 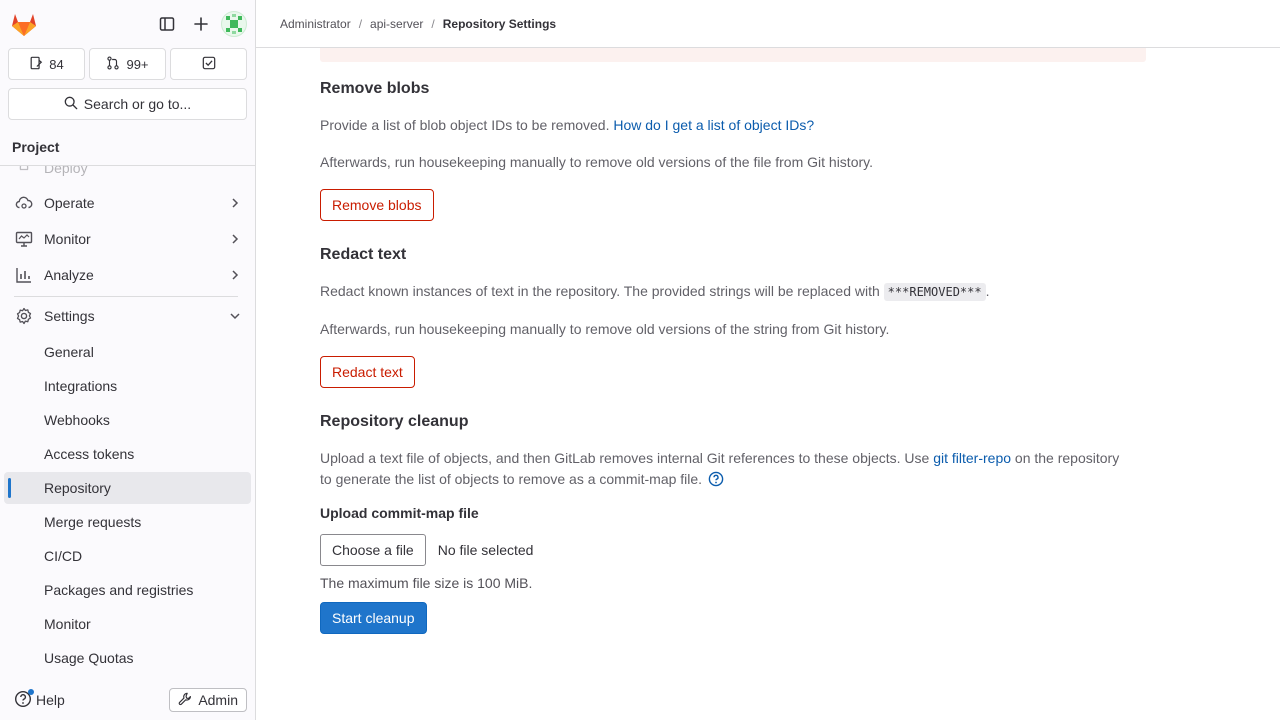 What do you see at coordinates (377, 205) in the screenshot?
I see `remove-blobs-button: Remove blobs` at bounding box center [377, 205].